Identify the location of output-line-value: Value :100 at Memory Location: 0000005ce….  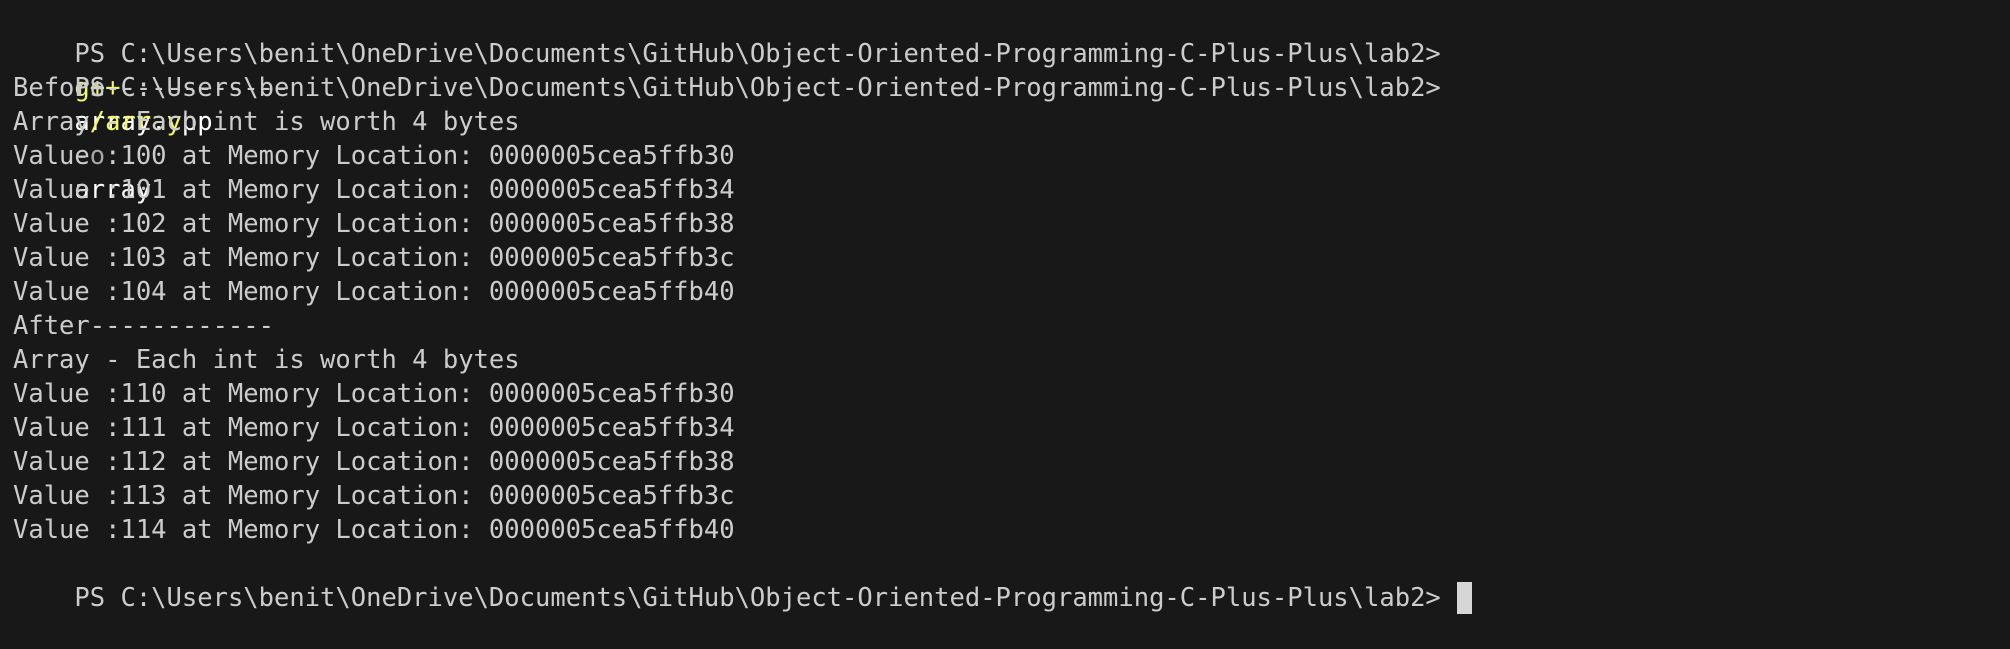
(374, 156).